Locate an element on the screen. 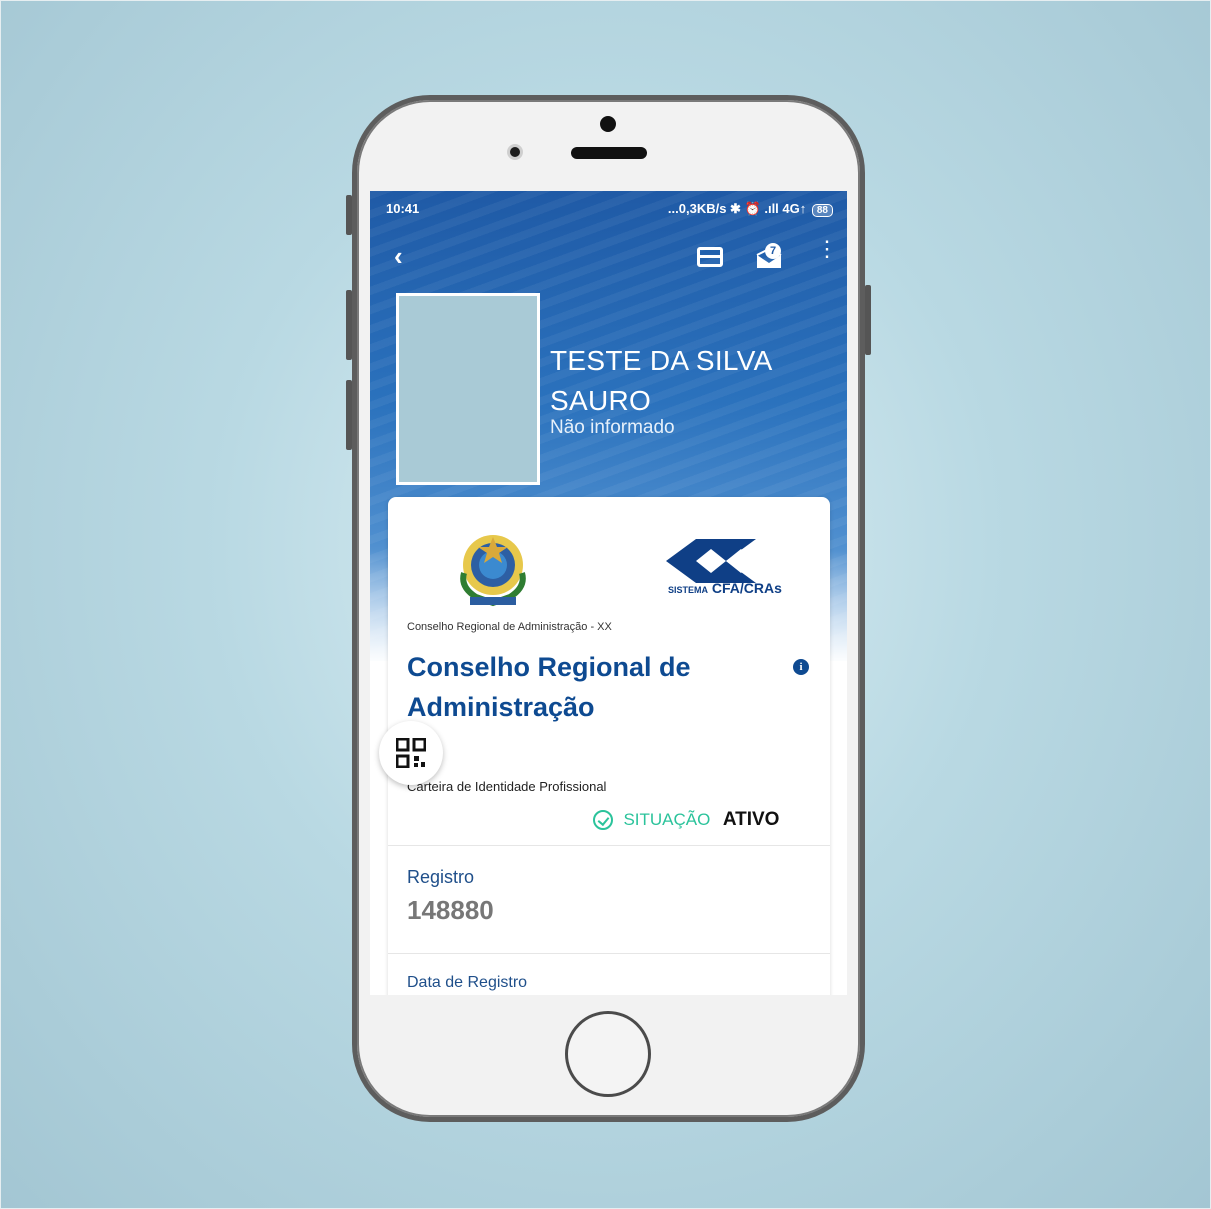  cfa-logo-big: CFA/CRAs is located at coordinates (746, 588).